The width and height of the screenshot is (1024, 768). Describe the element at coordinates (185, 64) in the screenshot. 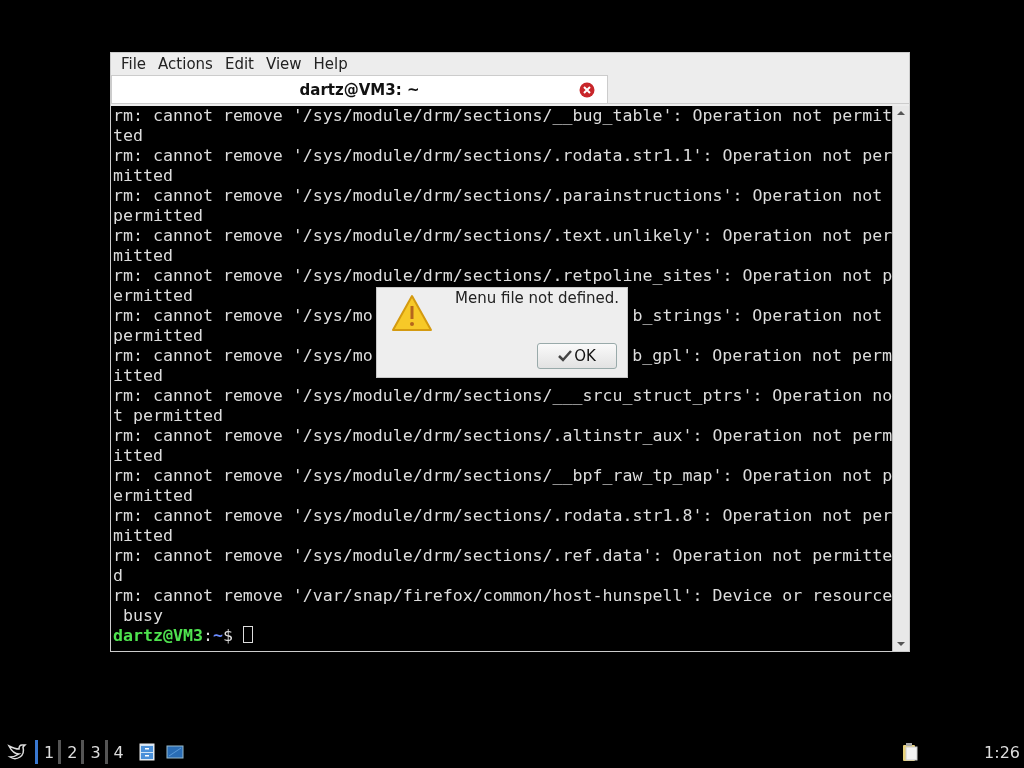

I see `menu-item: Actions` at that location.